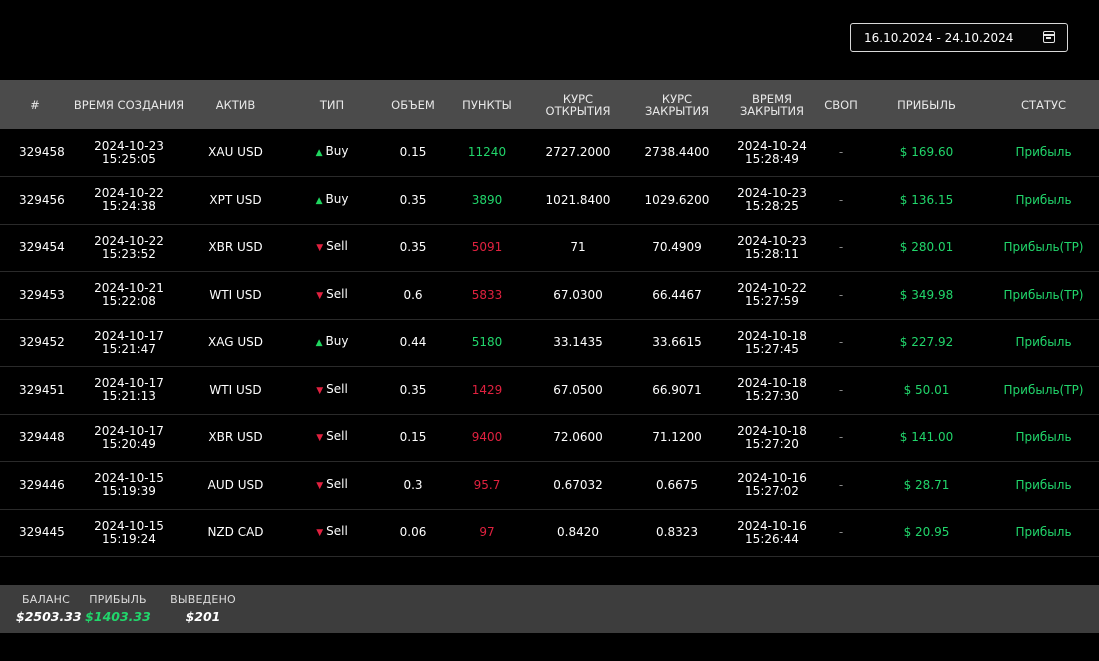 This screenshot has width=1099, height=661. I want to click on col-header-profit: ПРИБЫЛЬ, so click(926, 104).